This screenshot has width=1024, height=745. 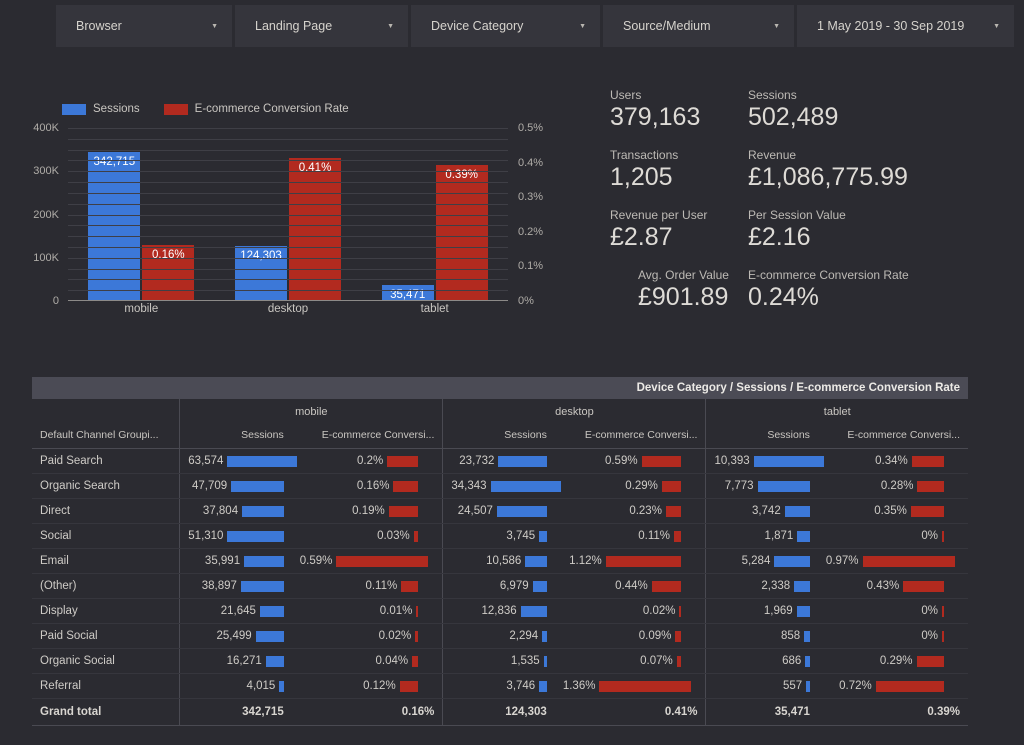 I want to click on table-row: Social 51,310 0.03% 3,745 0.11% 1,871 0%, so click(x=500, y=536).